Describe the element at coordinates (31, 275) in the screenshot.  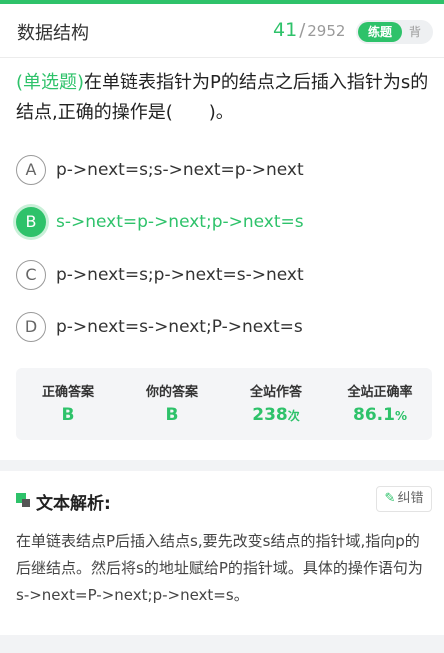
I see `option-c-letter: C` at that location.